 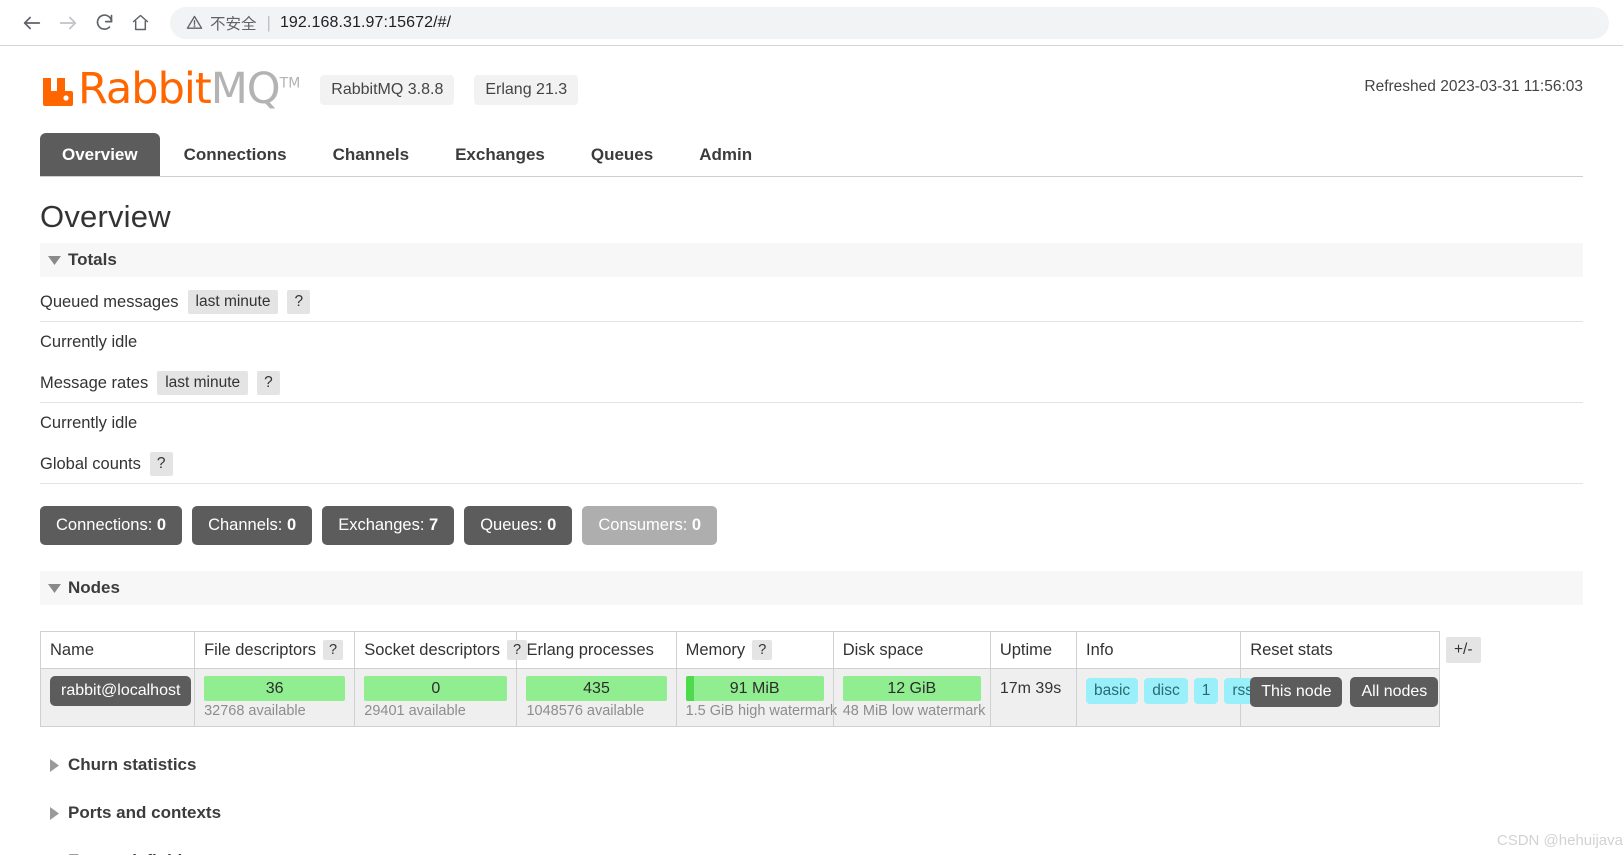 I want to click on count-connections-button: Connections: 0, so click(x=111, y=525).